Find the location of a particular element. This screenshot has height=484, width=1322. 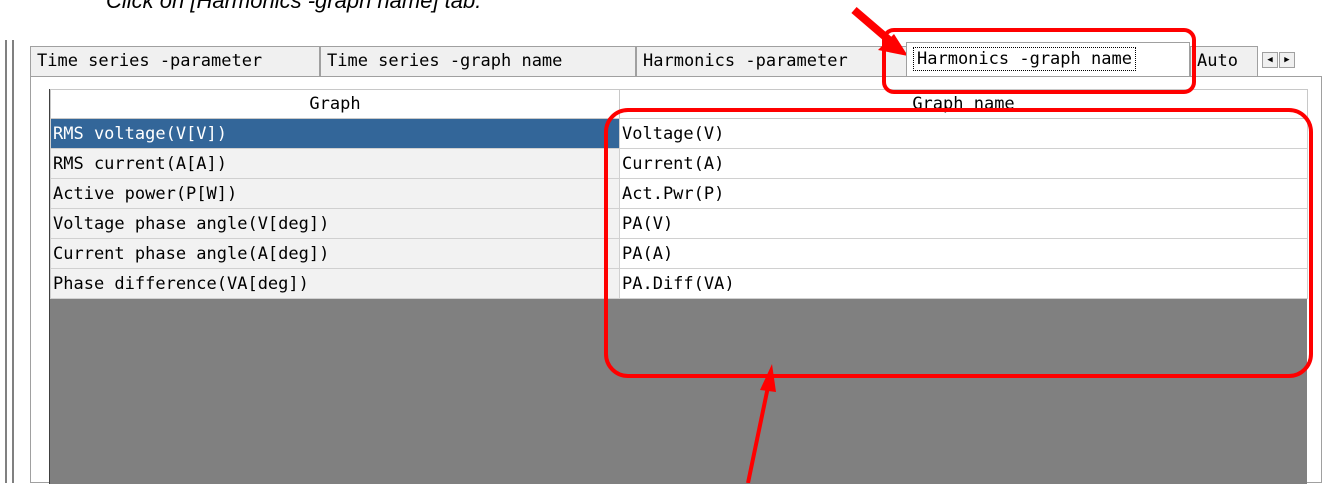

tab-harmonics-parameter: Harmonics -parameter is located at coordinates (772, 61).